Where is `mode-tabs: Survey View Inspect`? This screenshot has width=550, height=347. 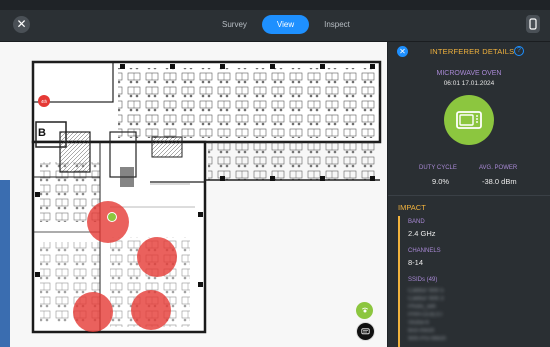 mode-tabs: Survey View Inspect is located at coordinates (286, 24).